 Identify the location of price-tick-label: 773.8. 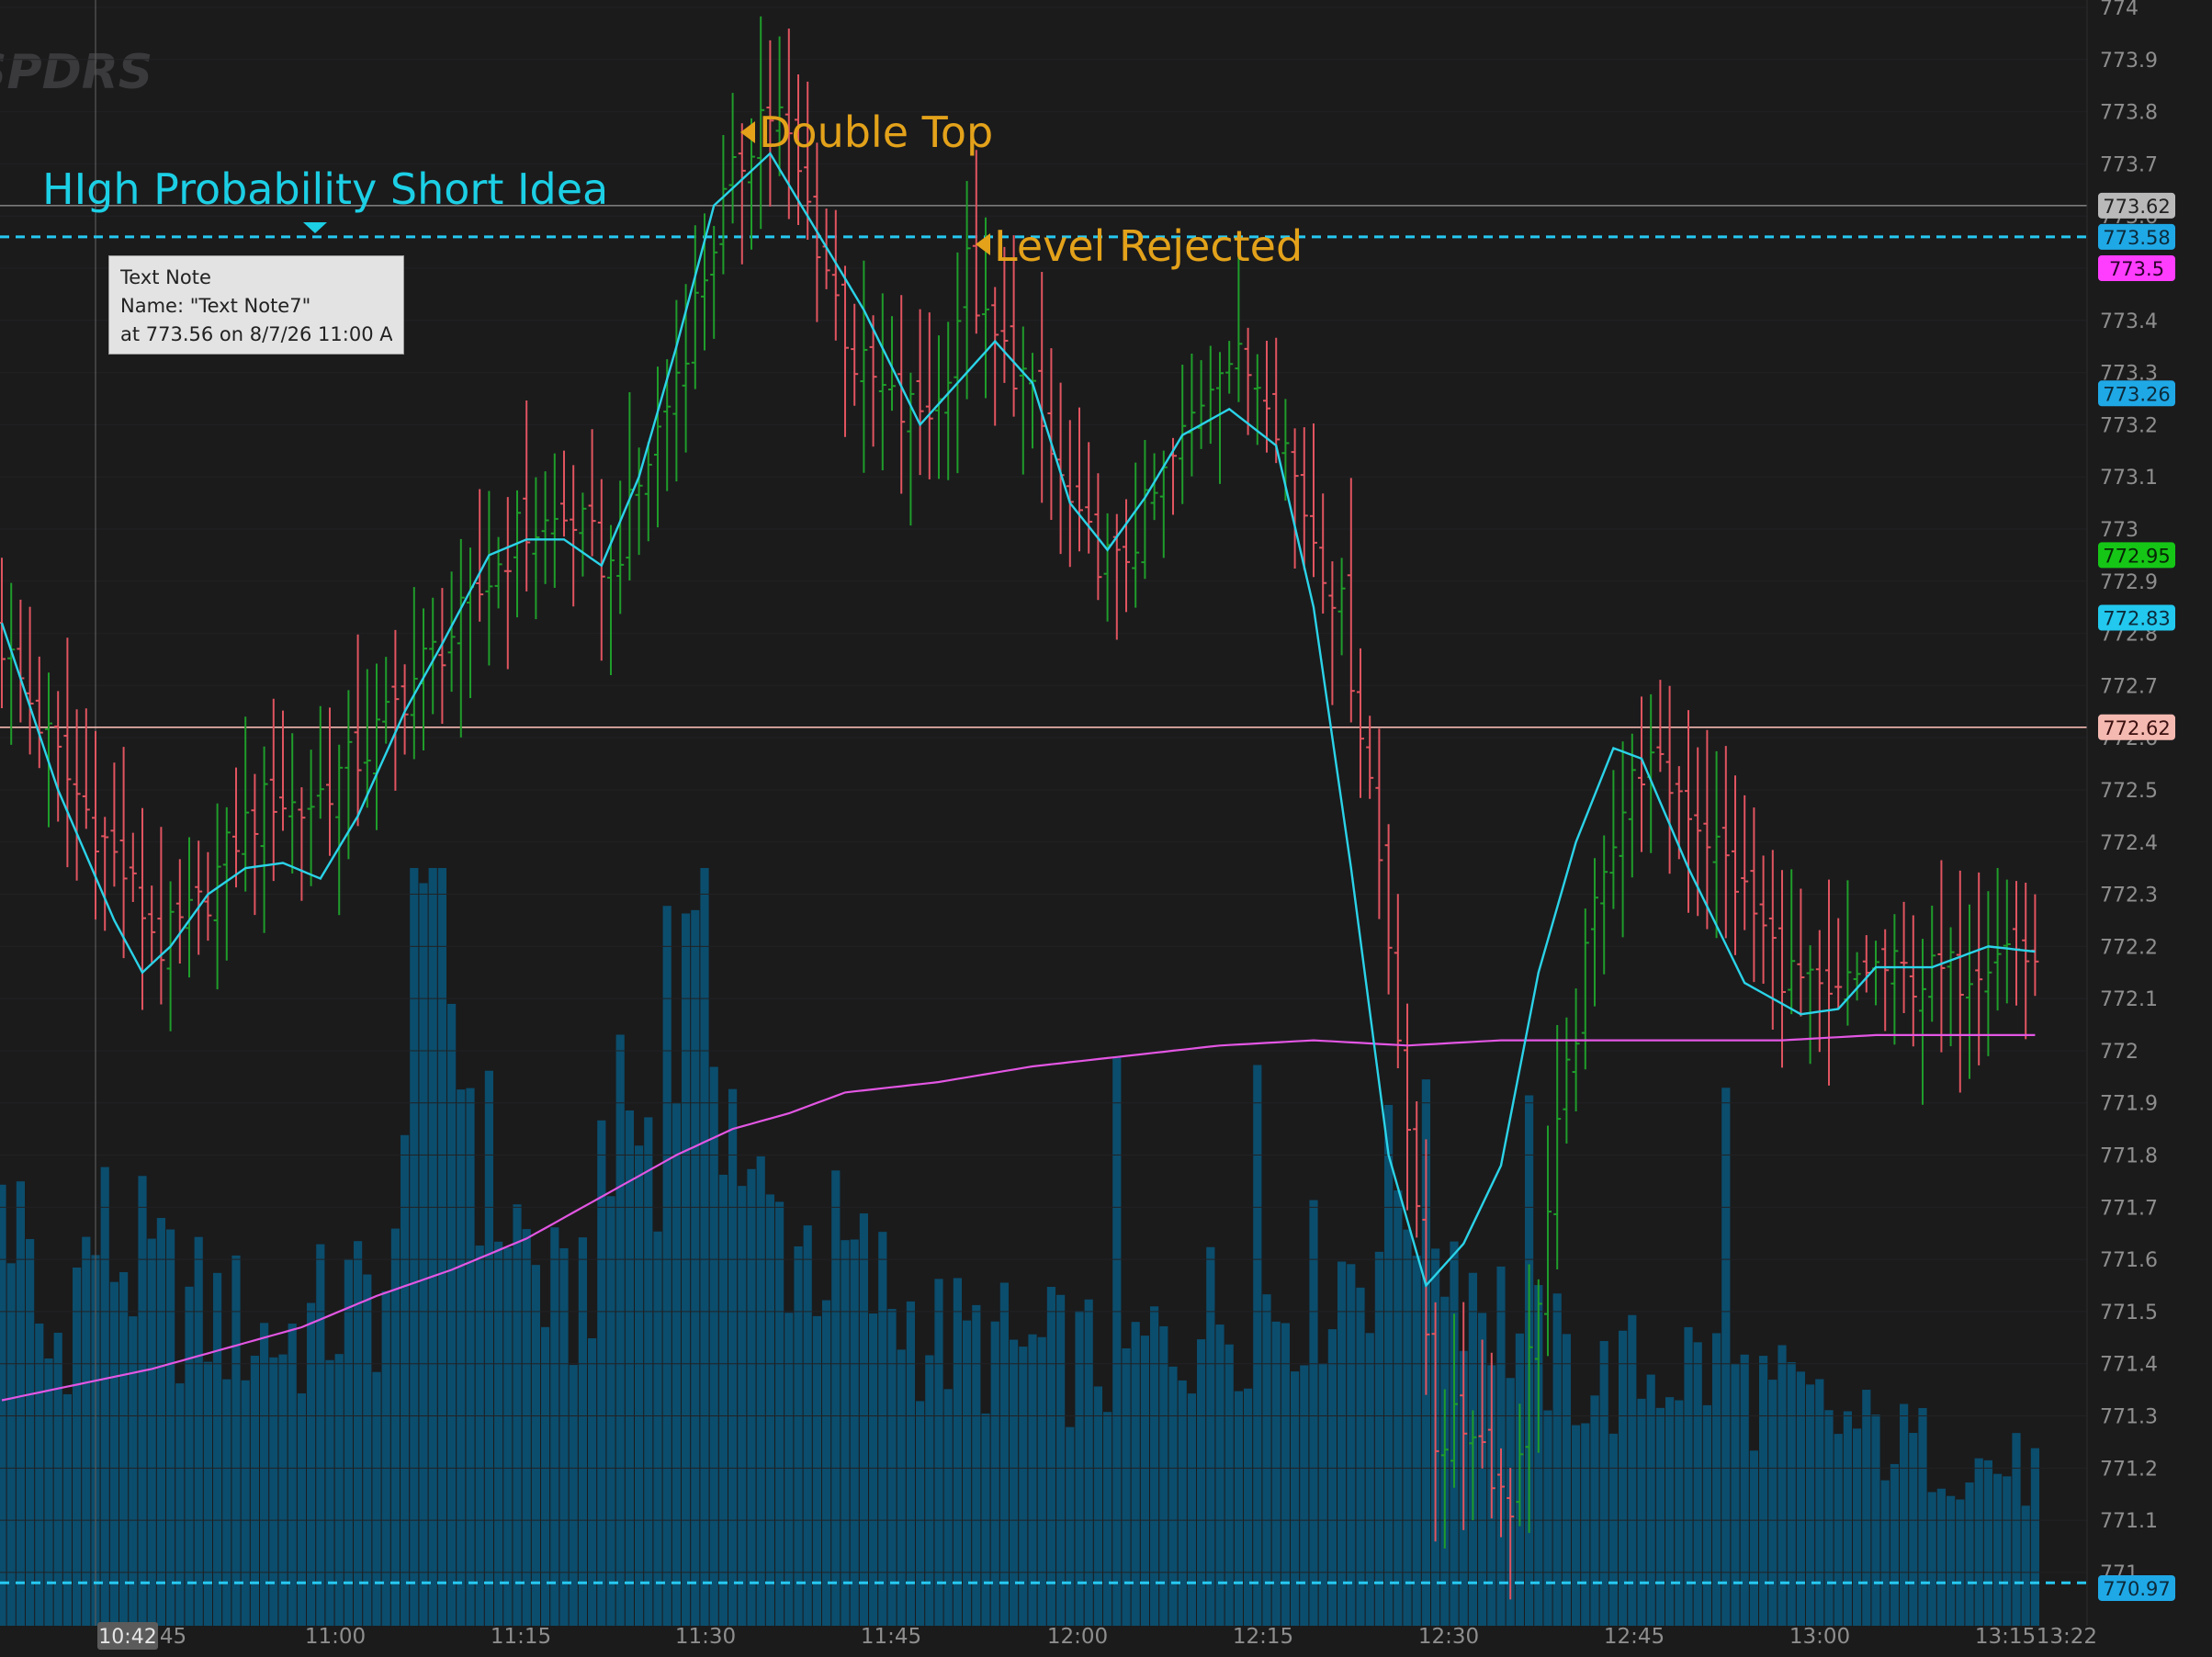
(2129, 113).